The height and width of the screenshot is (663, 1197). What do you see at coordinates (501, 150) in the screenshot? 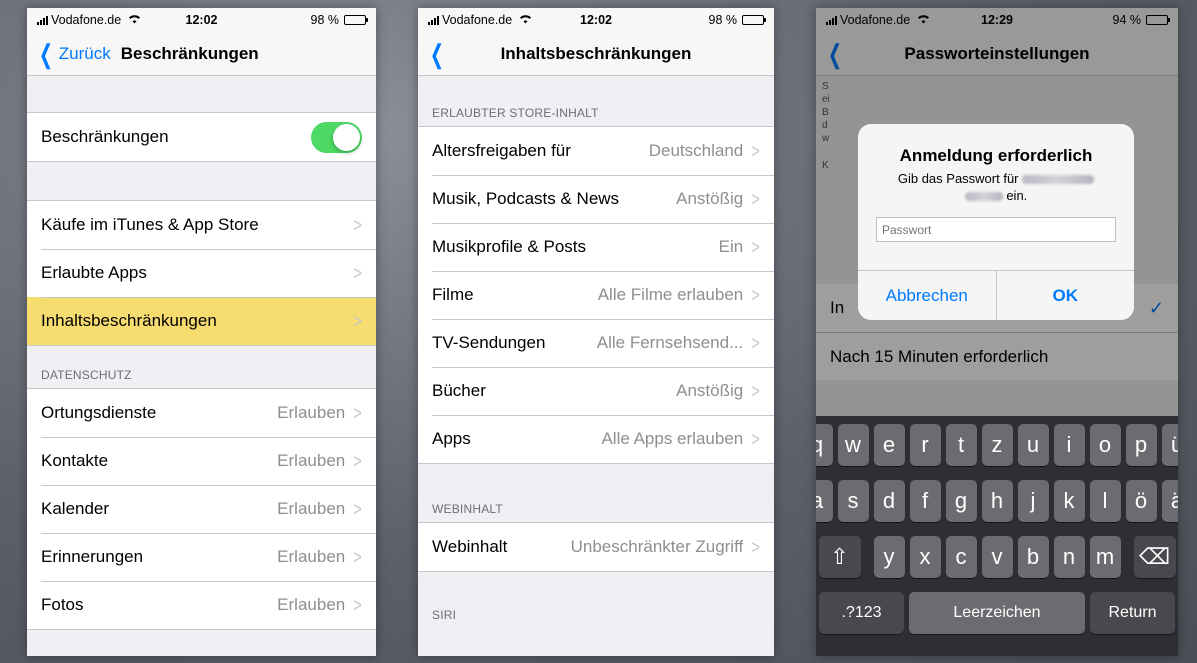
I see `list-item-label: Altersfreigaben für` at bounding box center [501, 150].